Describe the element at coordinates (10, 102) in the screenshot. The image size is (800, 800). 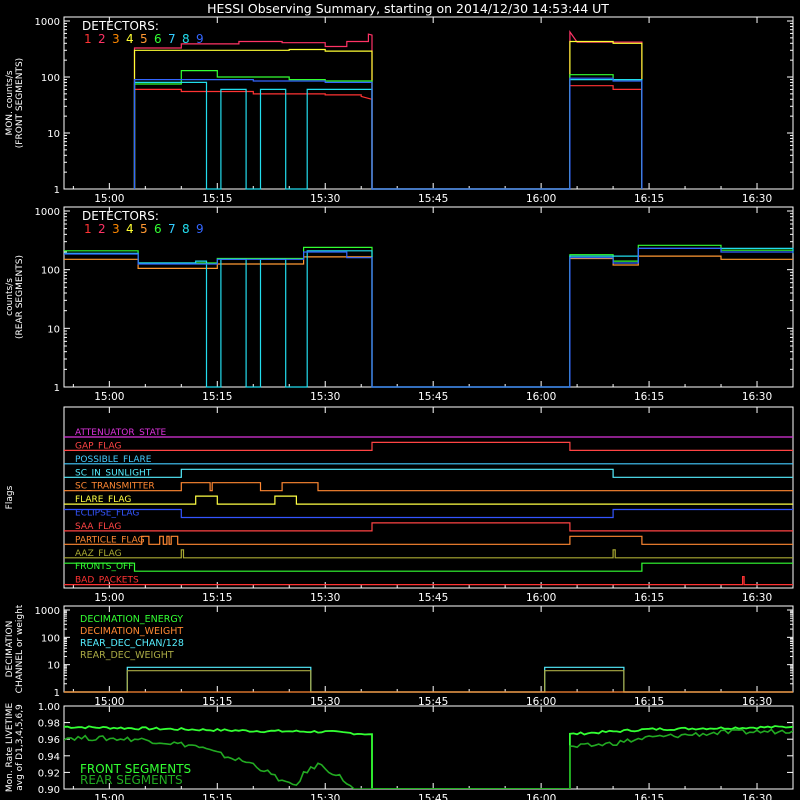
I see `front-ylabel: MON. counts/s` at that location.